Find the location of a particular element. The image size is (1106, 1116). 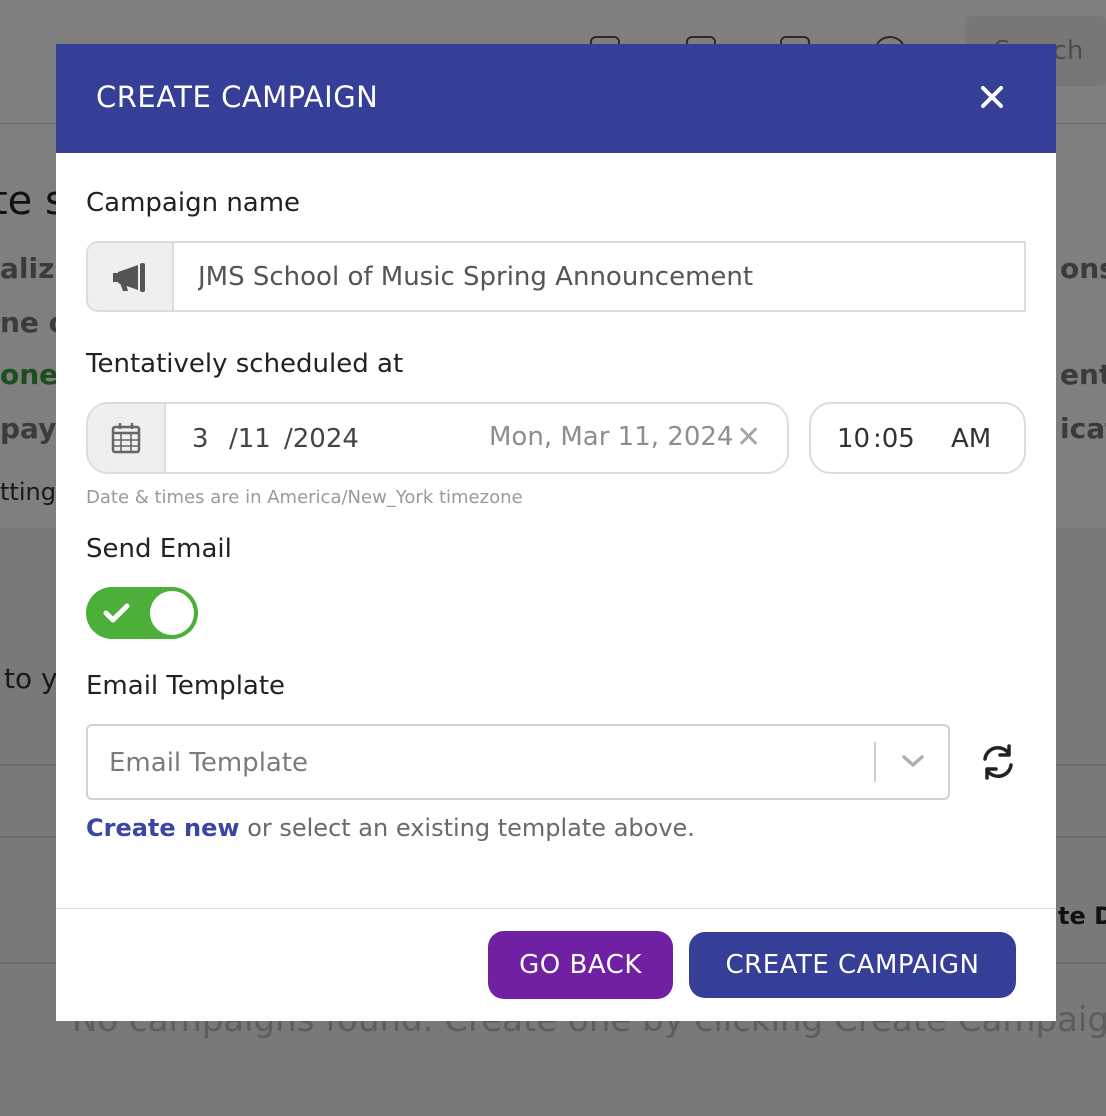

check-icon is located at coordinates (116, 613).